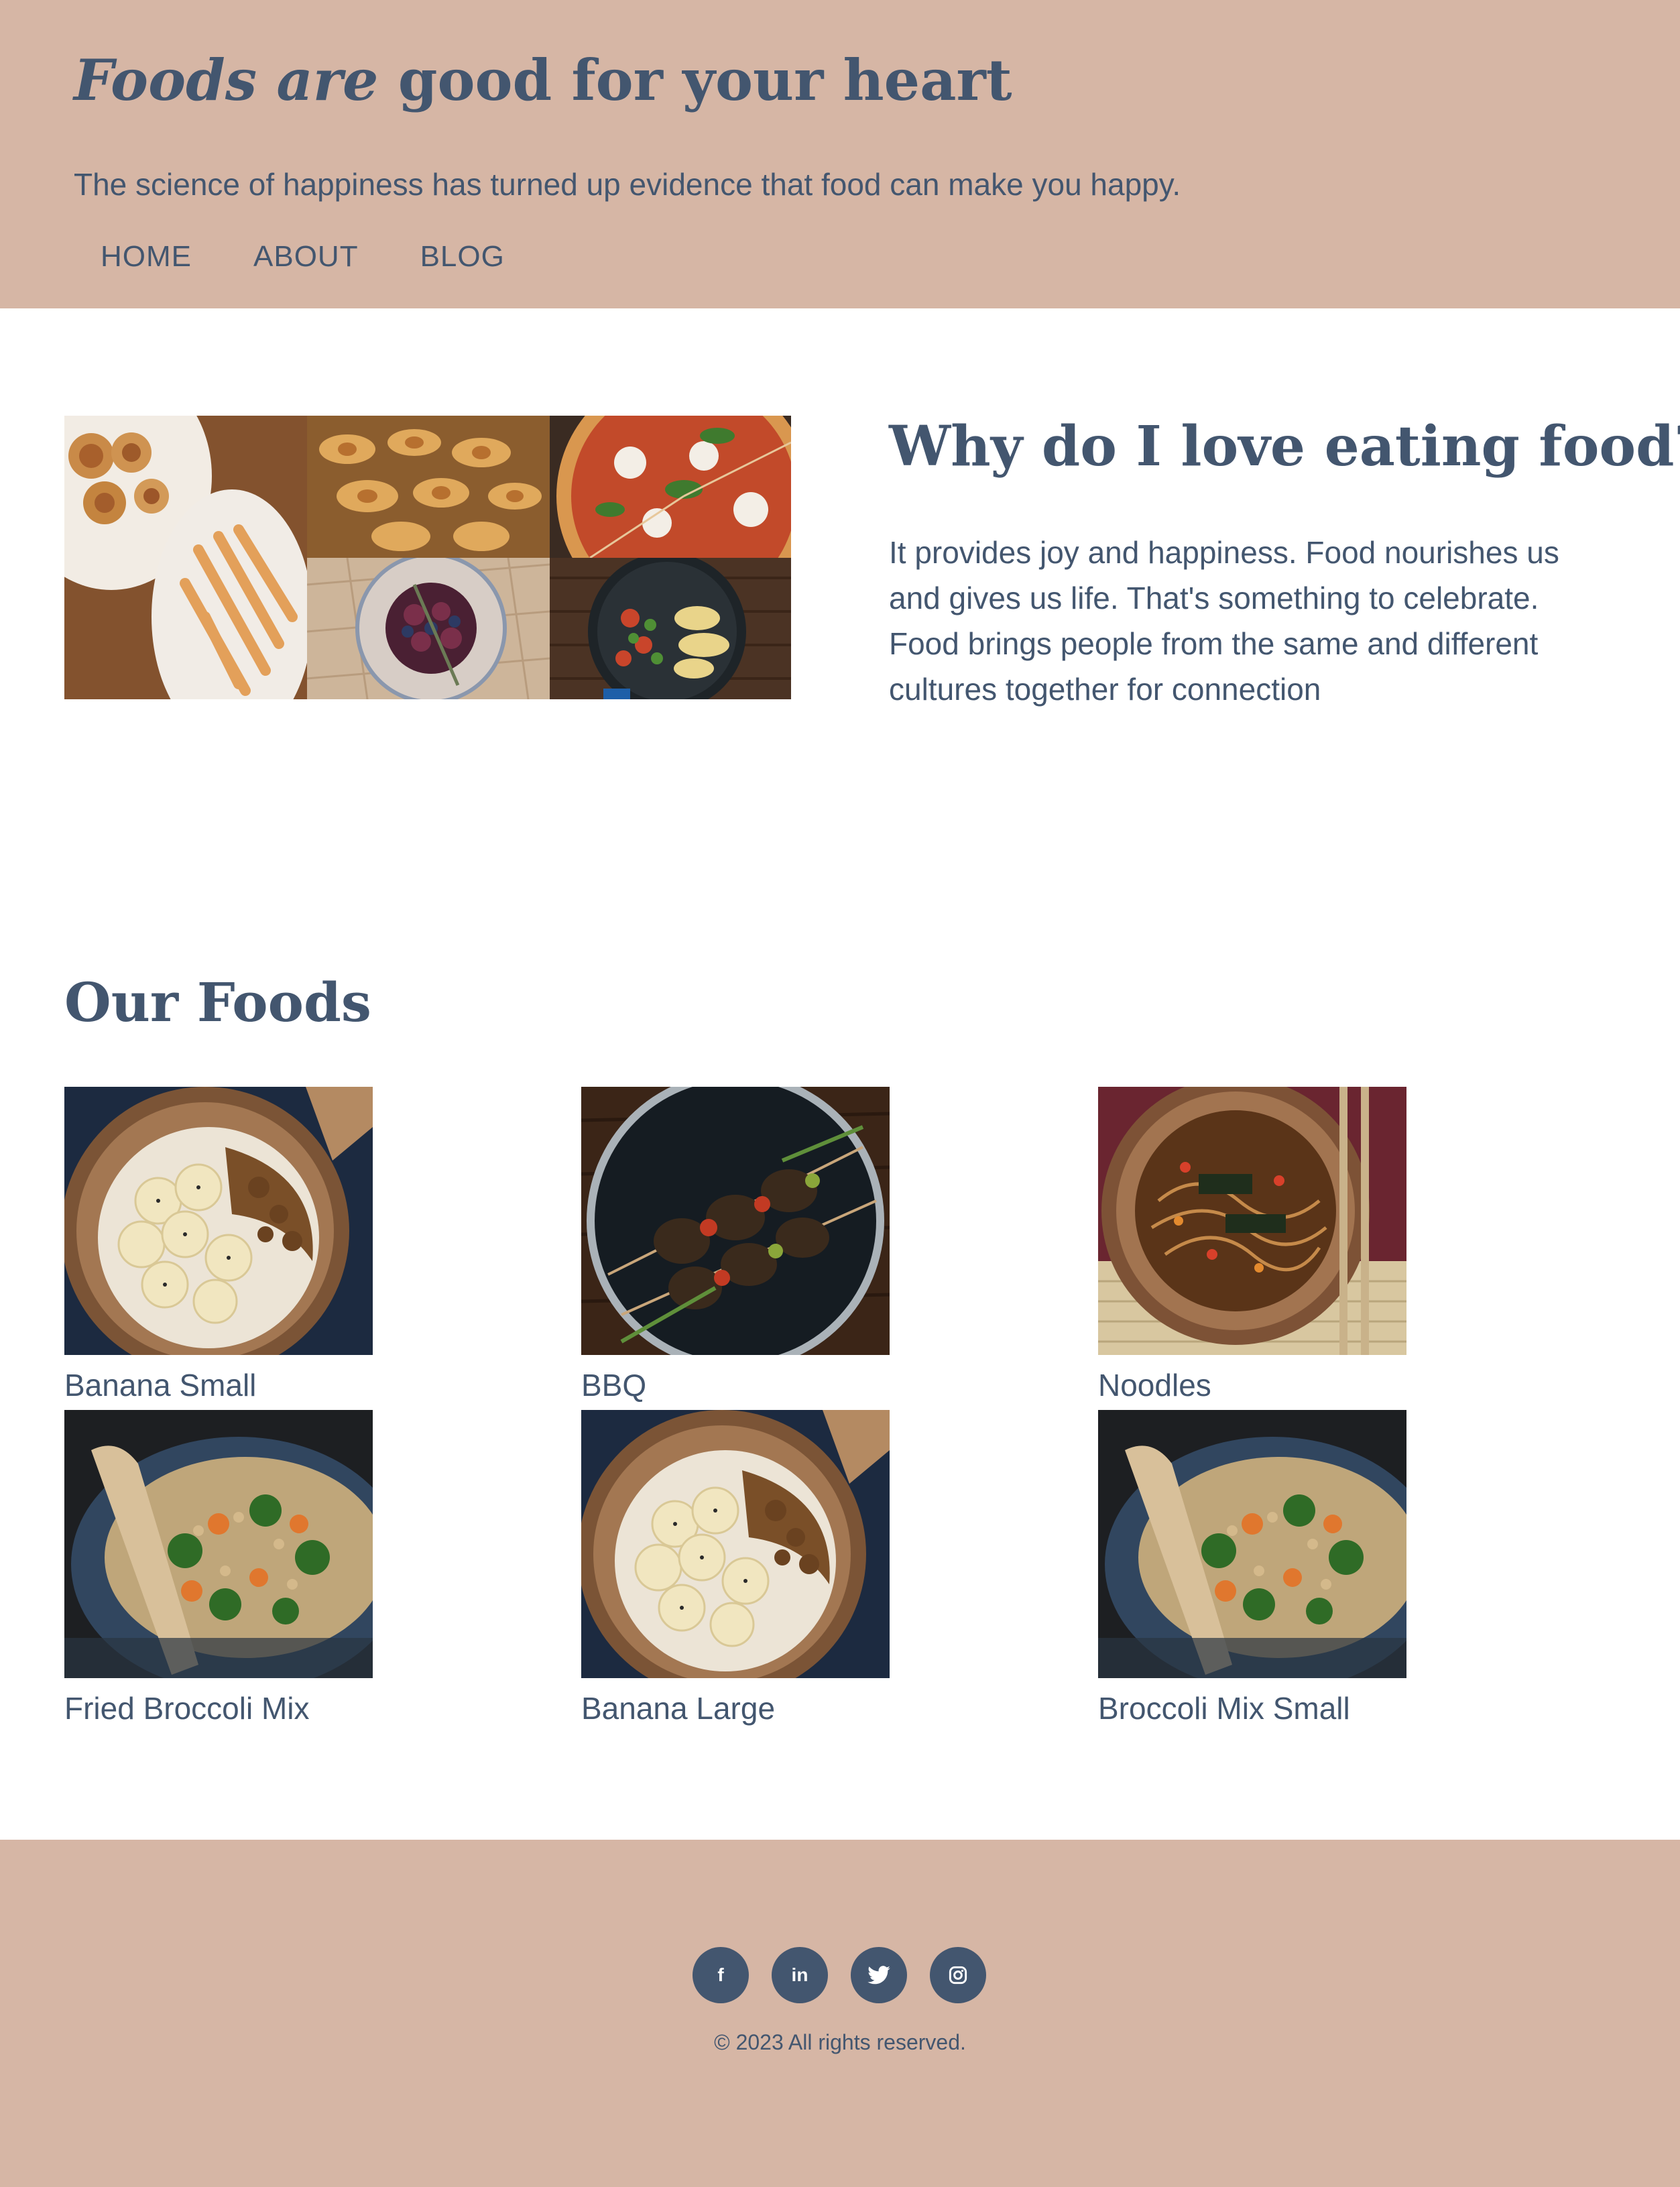  What do you see at coordinates (695, 80) in the screenshot?
I see `site-title-rest: good for your heart` at bounding box center [695, 80].